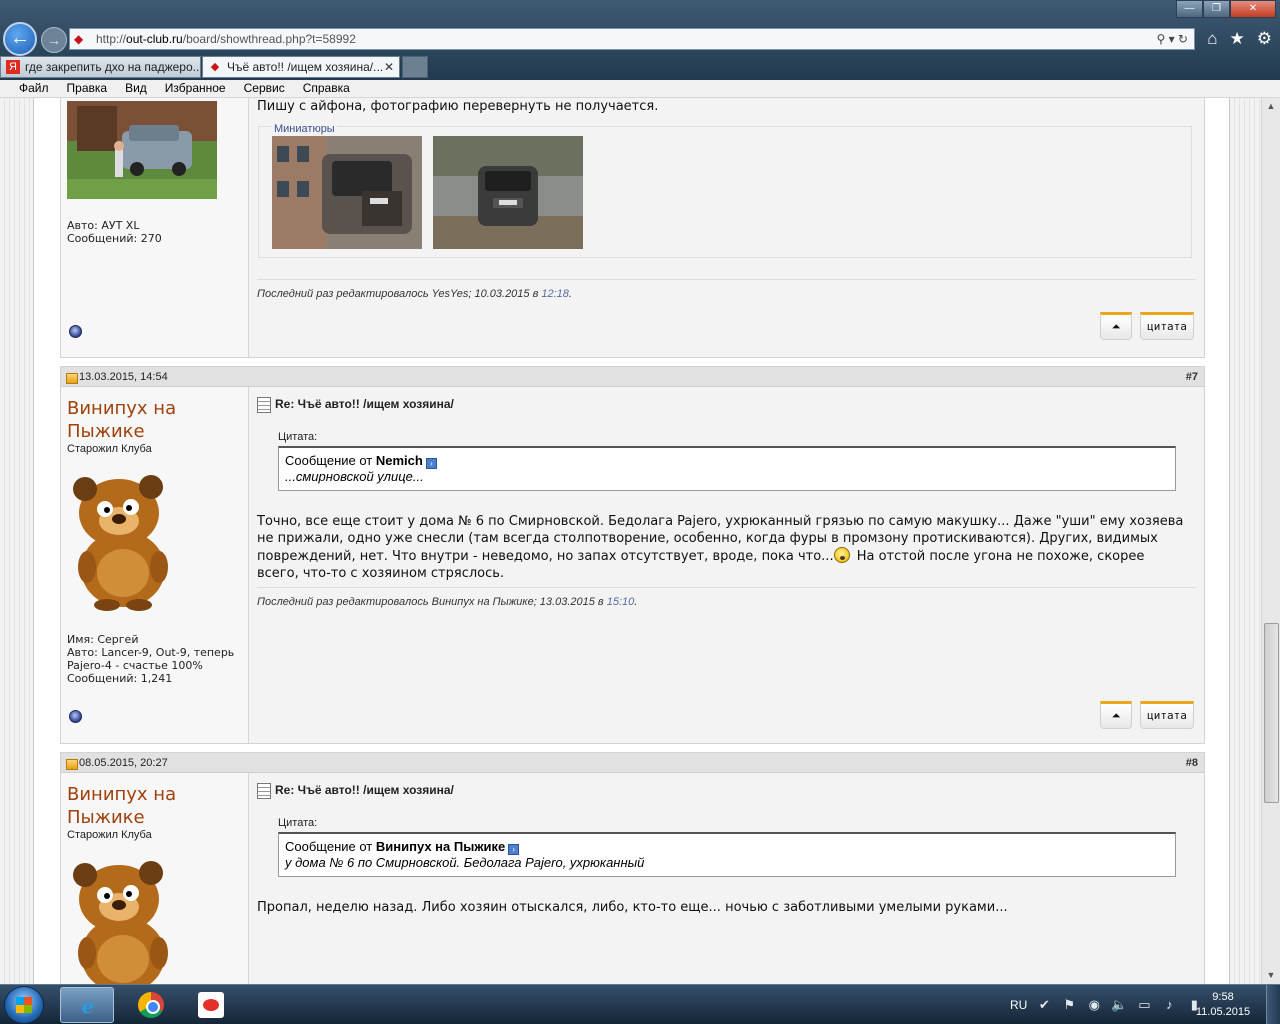  Describe the element at coordinates (1106, 1004) in the screenshot. I see `system-tray: RU ✔ ⚑ ◉ 🔈 ▭ ♪ ▮` at that location.